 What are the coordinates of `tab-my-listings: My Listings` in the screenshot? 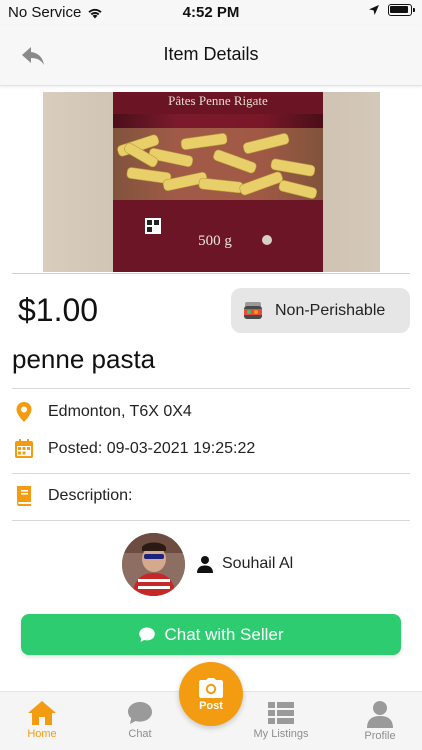 It's located at (281, 720).